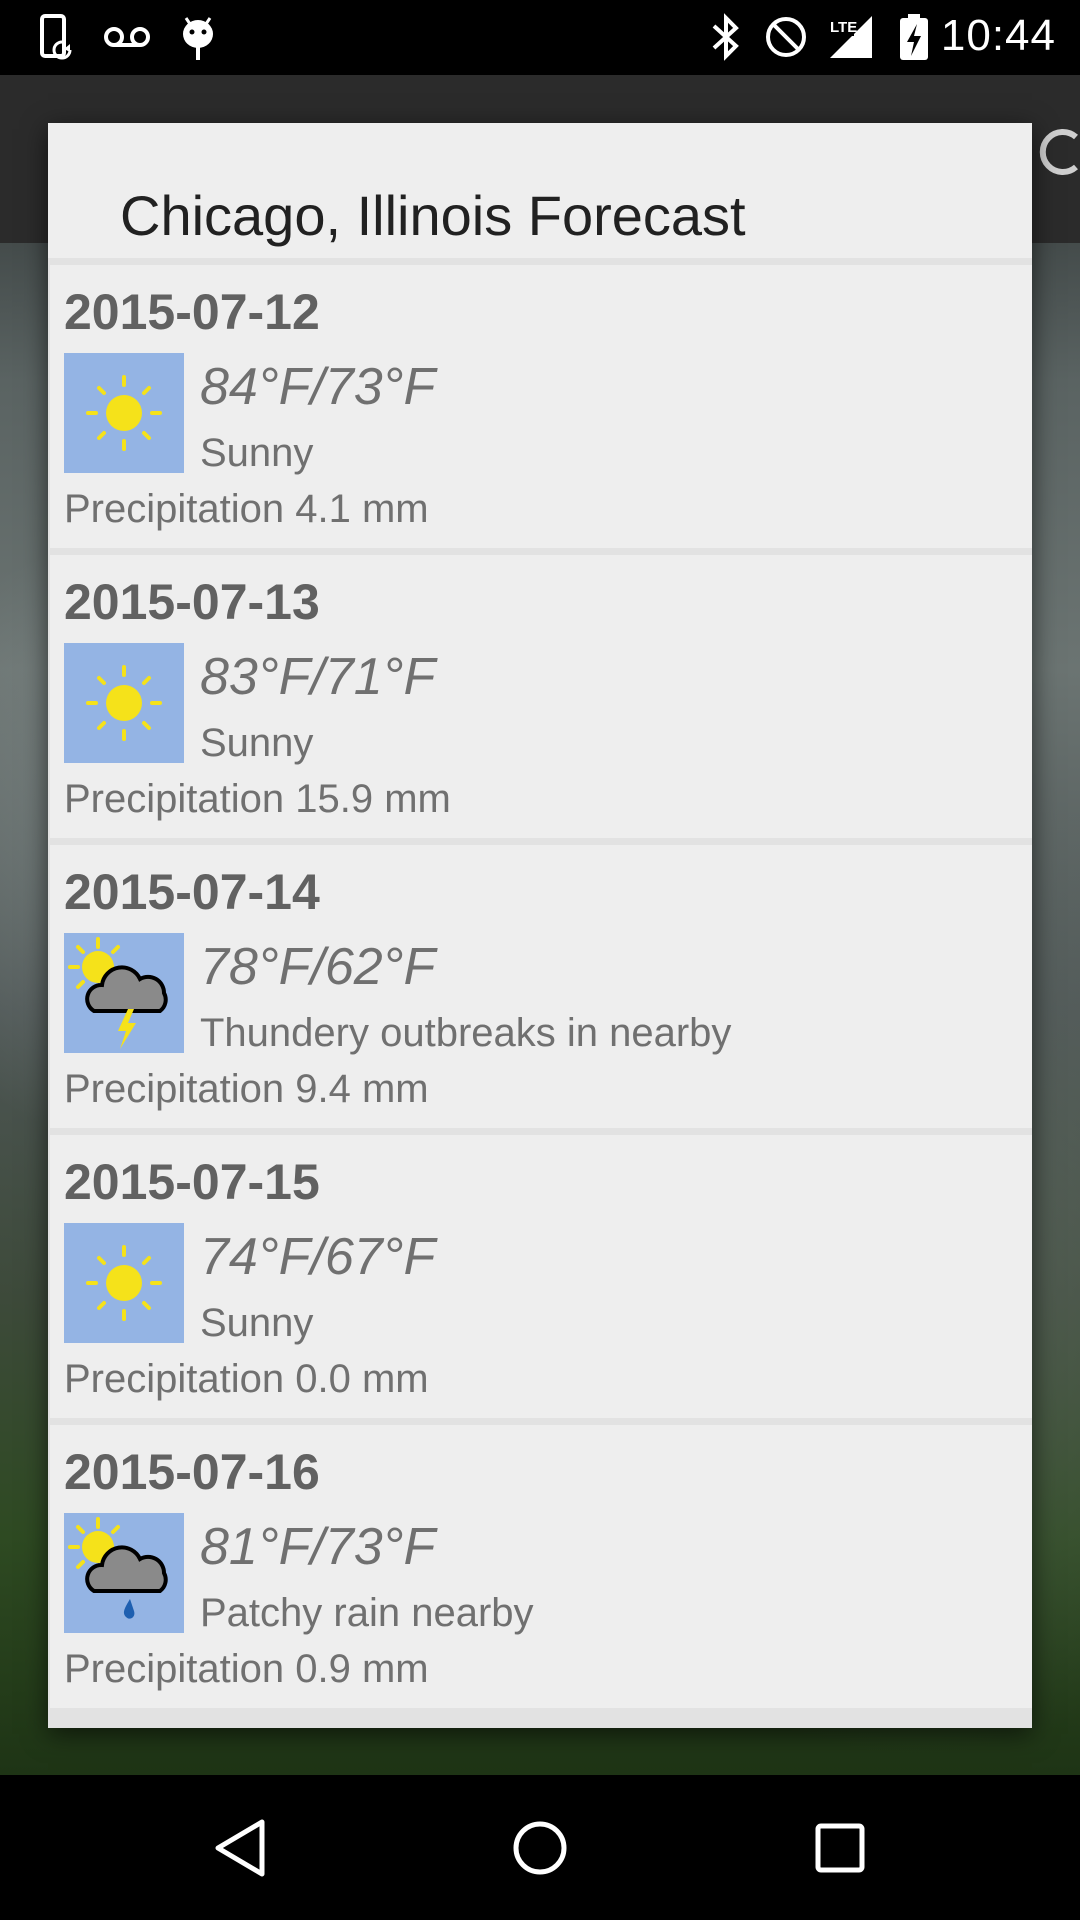 This screenshot has width=1080, height=1920. I want to click on lte-signal-icon: LTE, so click(851, 37).